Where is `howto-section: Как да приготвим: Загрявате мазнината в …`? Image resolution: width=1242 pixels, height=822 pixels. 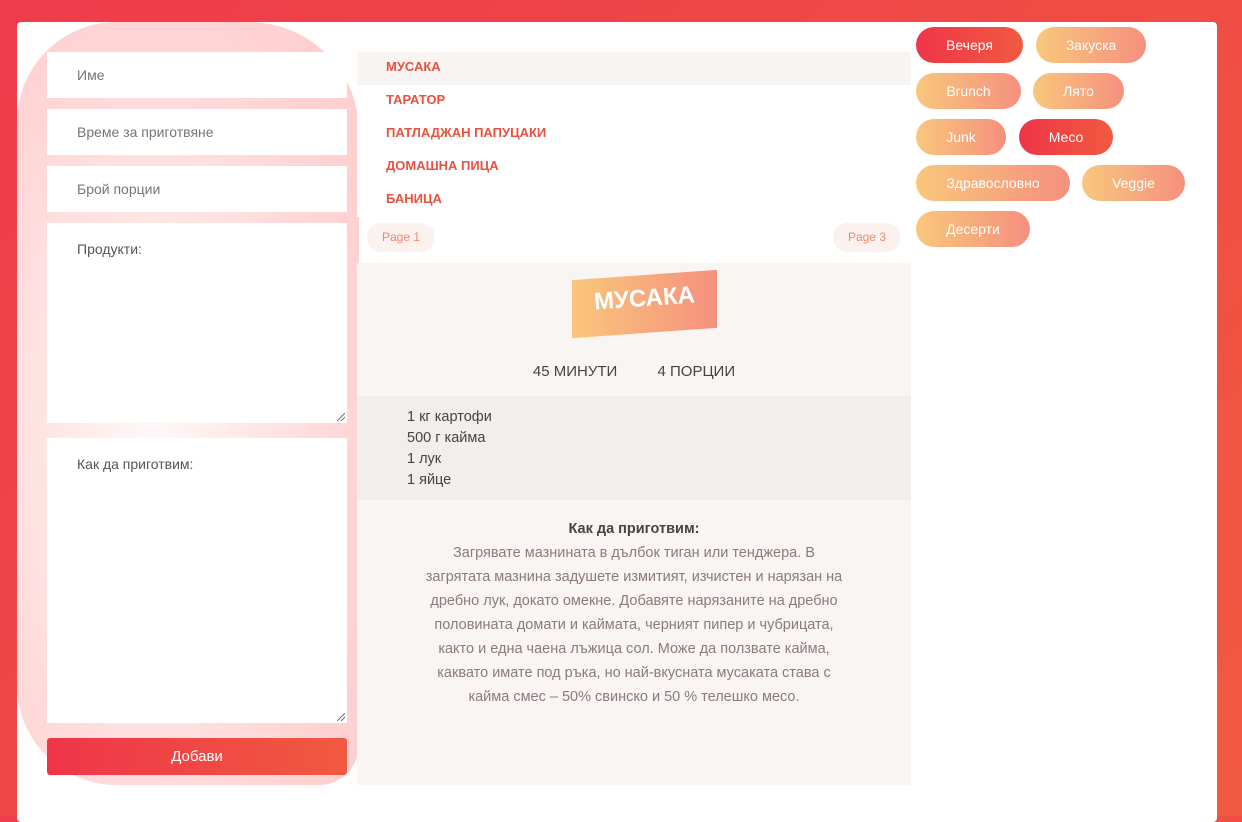
howto-section: Как да приготвим: Загрявате мазнината в … is located at coordinates (634, 615).